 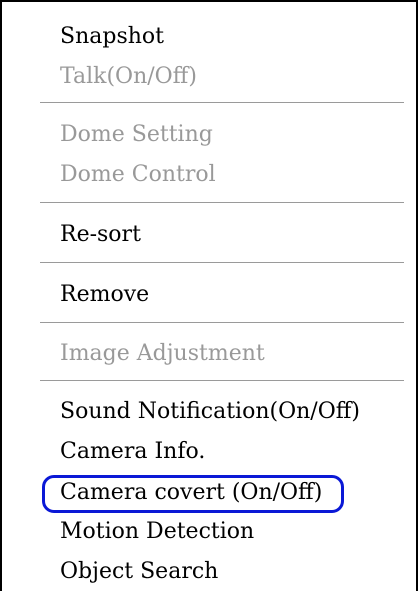 What do you see at coordinates (136, 134) in the screenshot?
I see `menu-item-dome-setting: Dome Setting` at bounding box center [136, 134].